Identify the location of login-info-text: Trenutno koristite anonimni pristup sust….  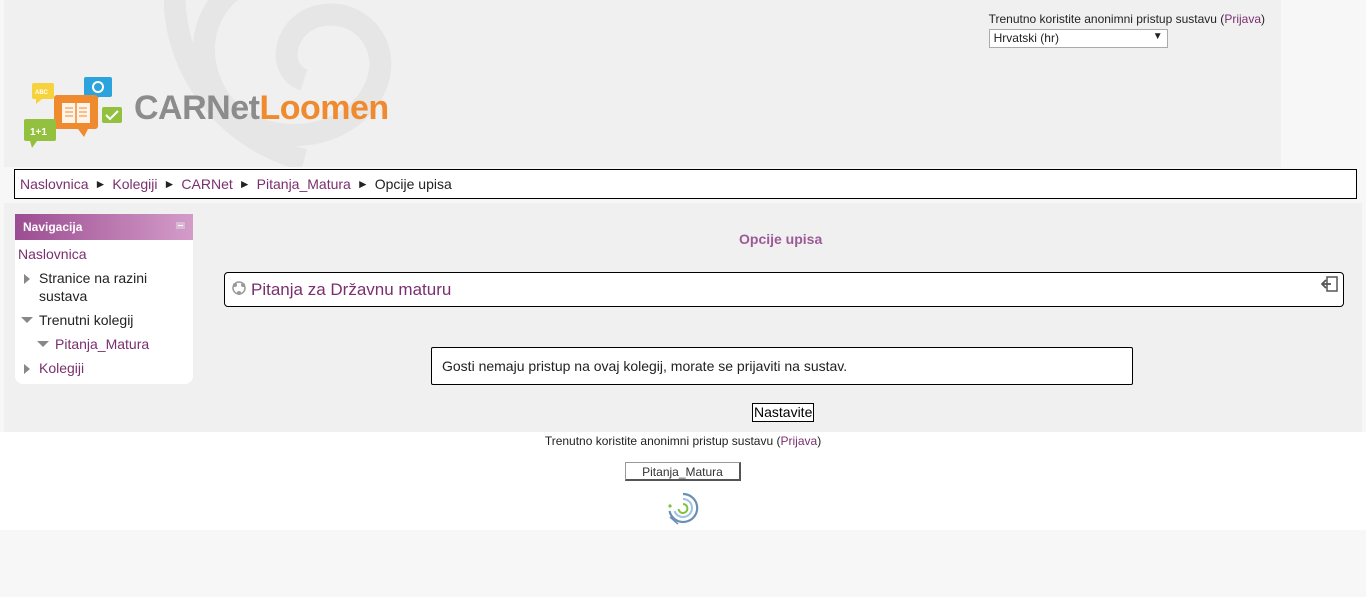
(1102, 19).